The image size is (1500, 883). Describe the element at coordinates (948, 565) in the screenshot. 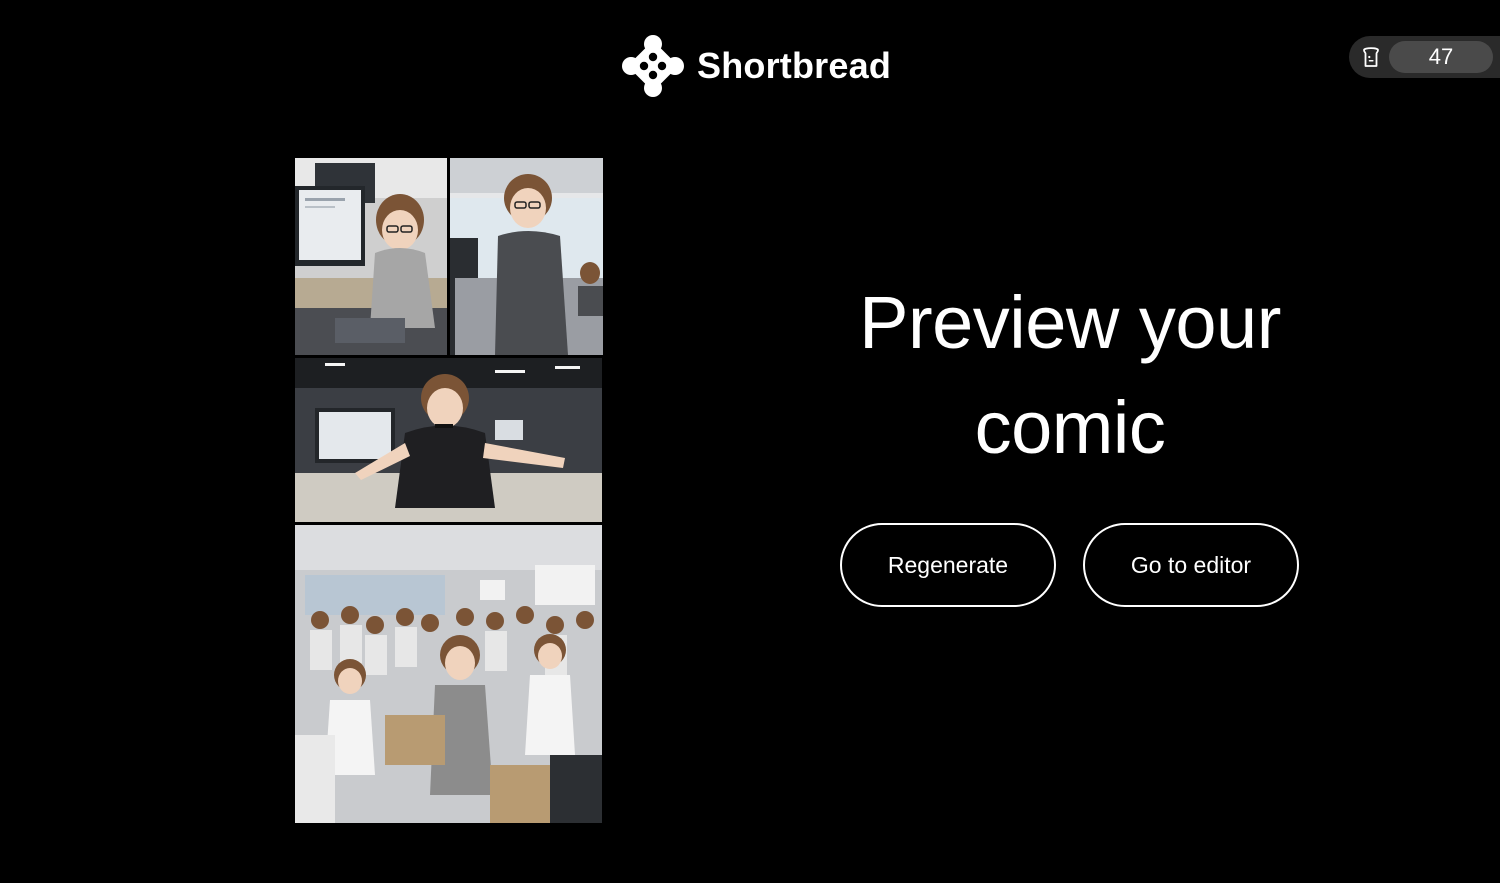

I see `regenerate-button: Regenerate` at that location.